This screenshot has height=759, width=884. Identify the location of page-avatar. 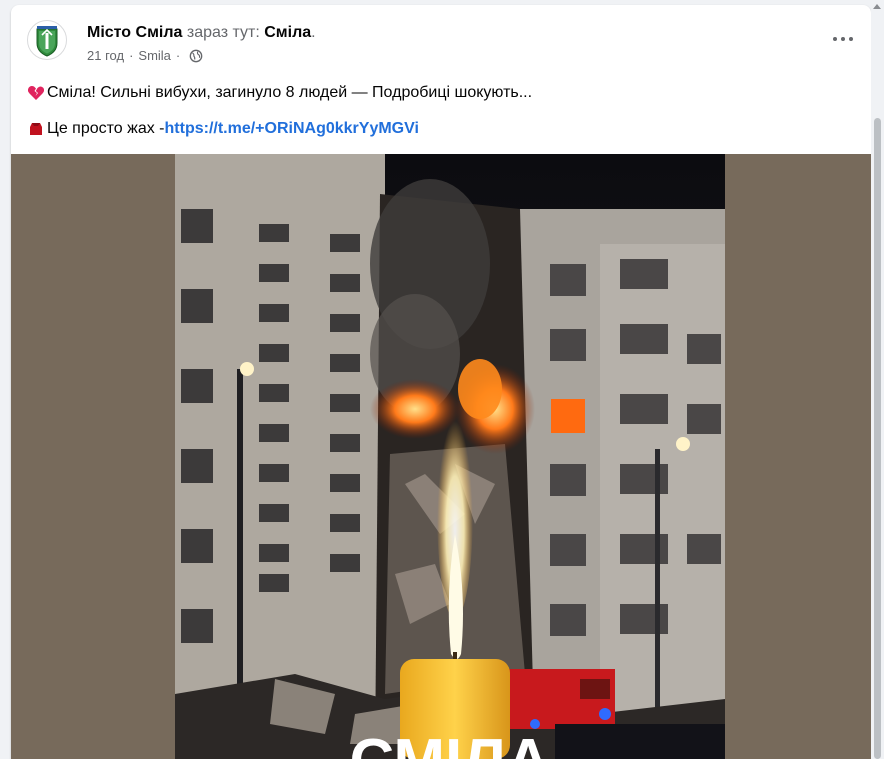
(47, 40).